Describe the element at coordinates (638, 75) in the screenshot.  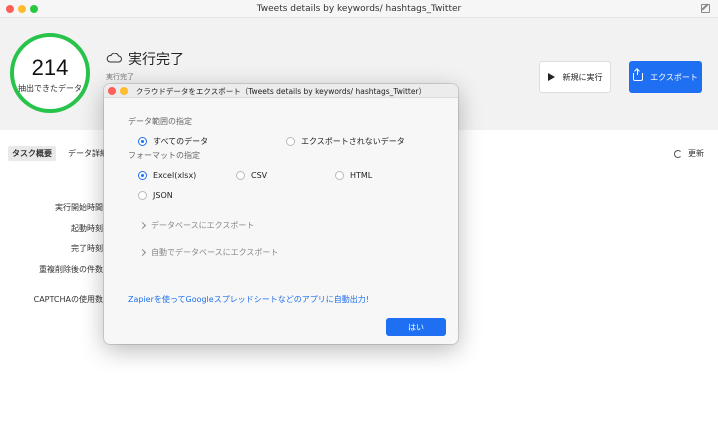
I see `upload-icon` at that location.